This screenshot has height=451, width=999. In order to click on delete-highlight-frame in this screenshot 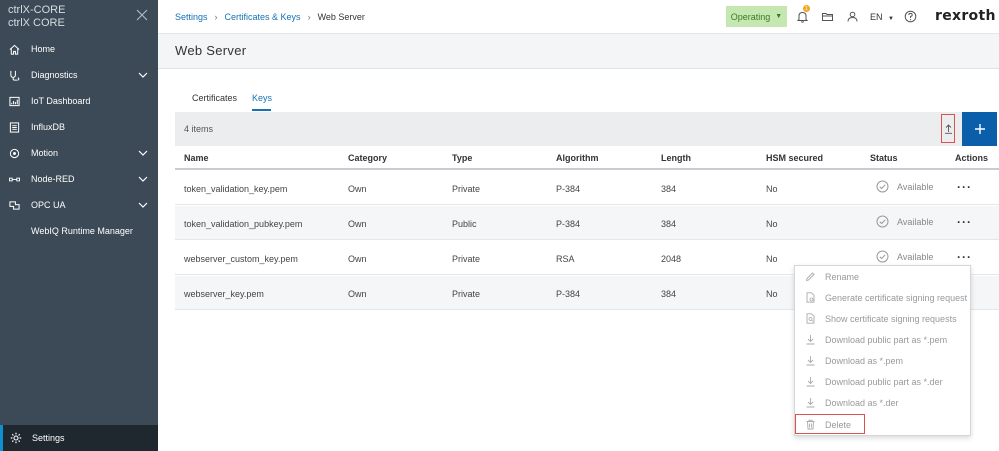, I will do `click(830, 424)`.